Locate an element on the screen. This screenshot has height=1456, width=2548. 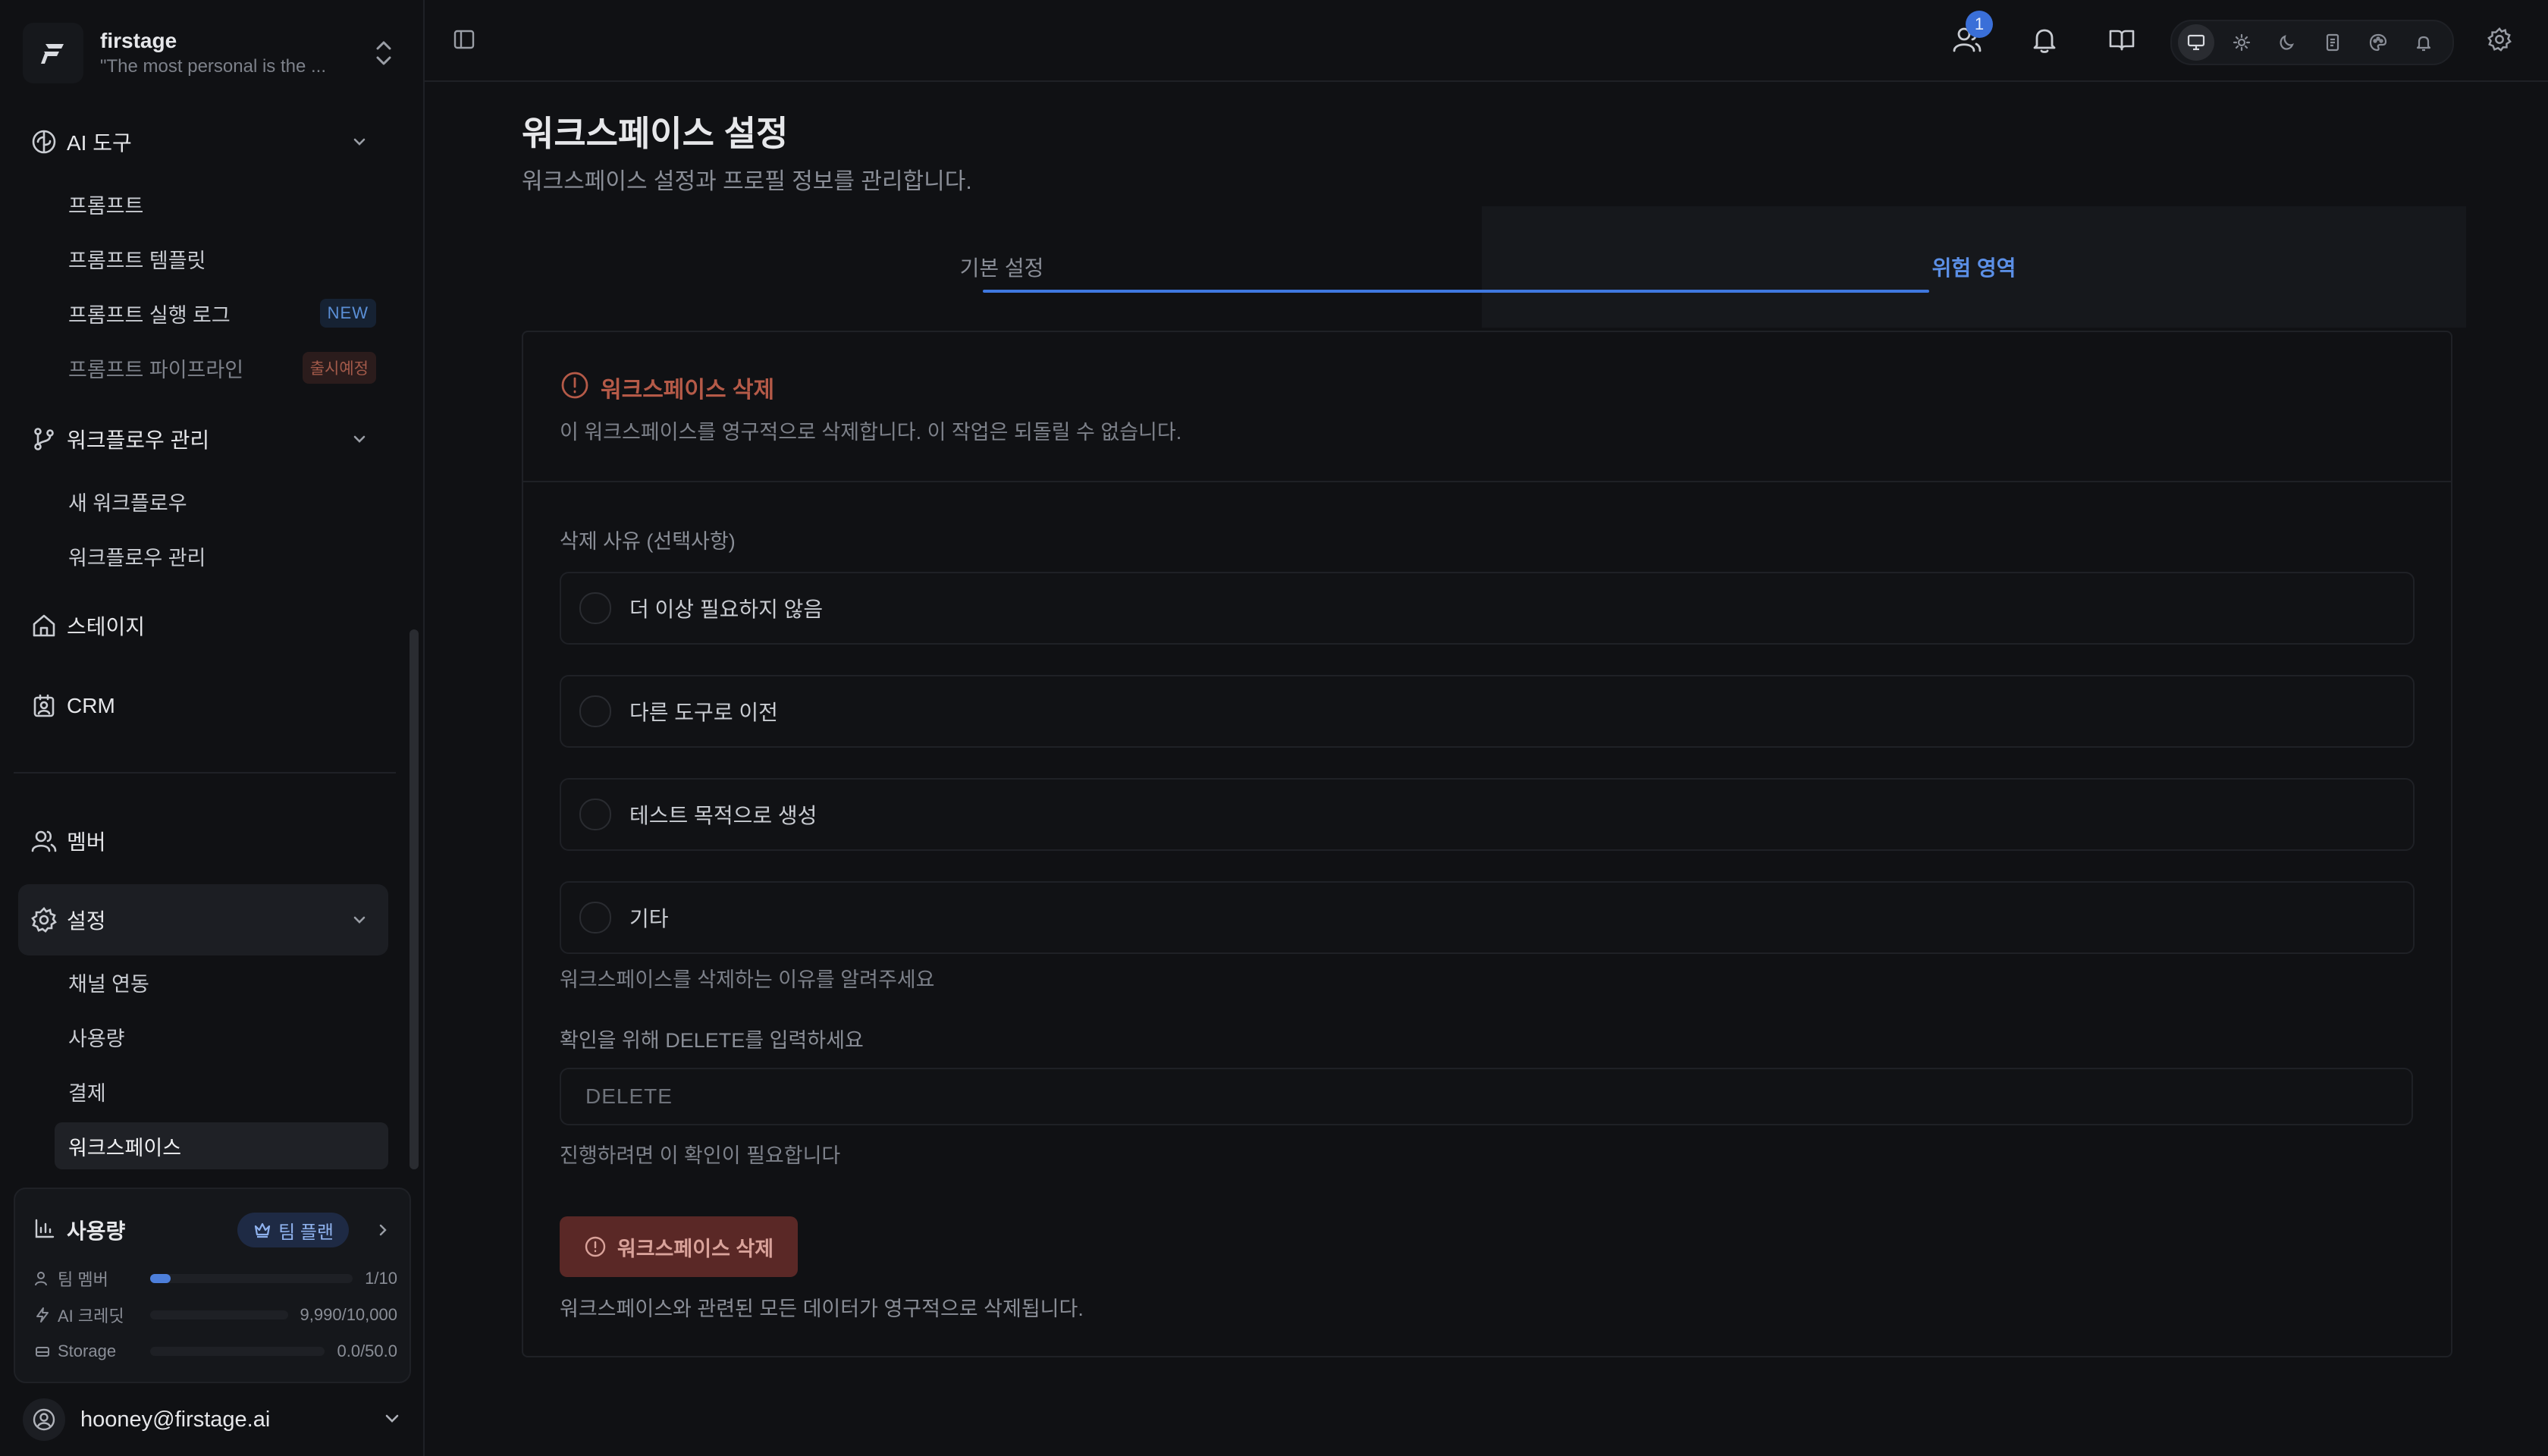
card-divider is located at coordinates (1487, 481).